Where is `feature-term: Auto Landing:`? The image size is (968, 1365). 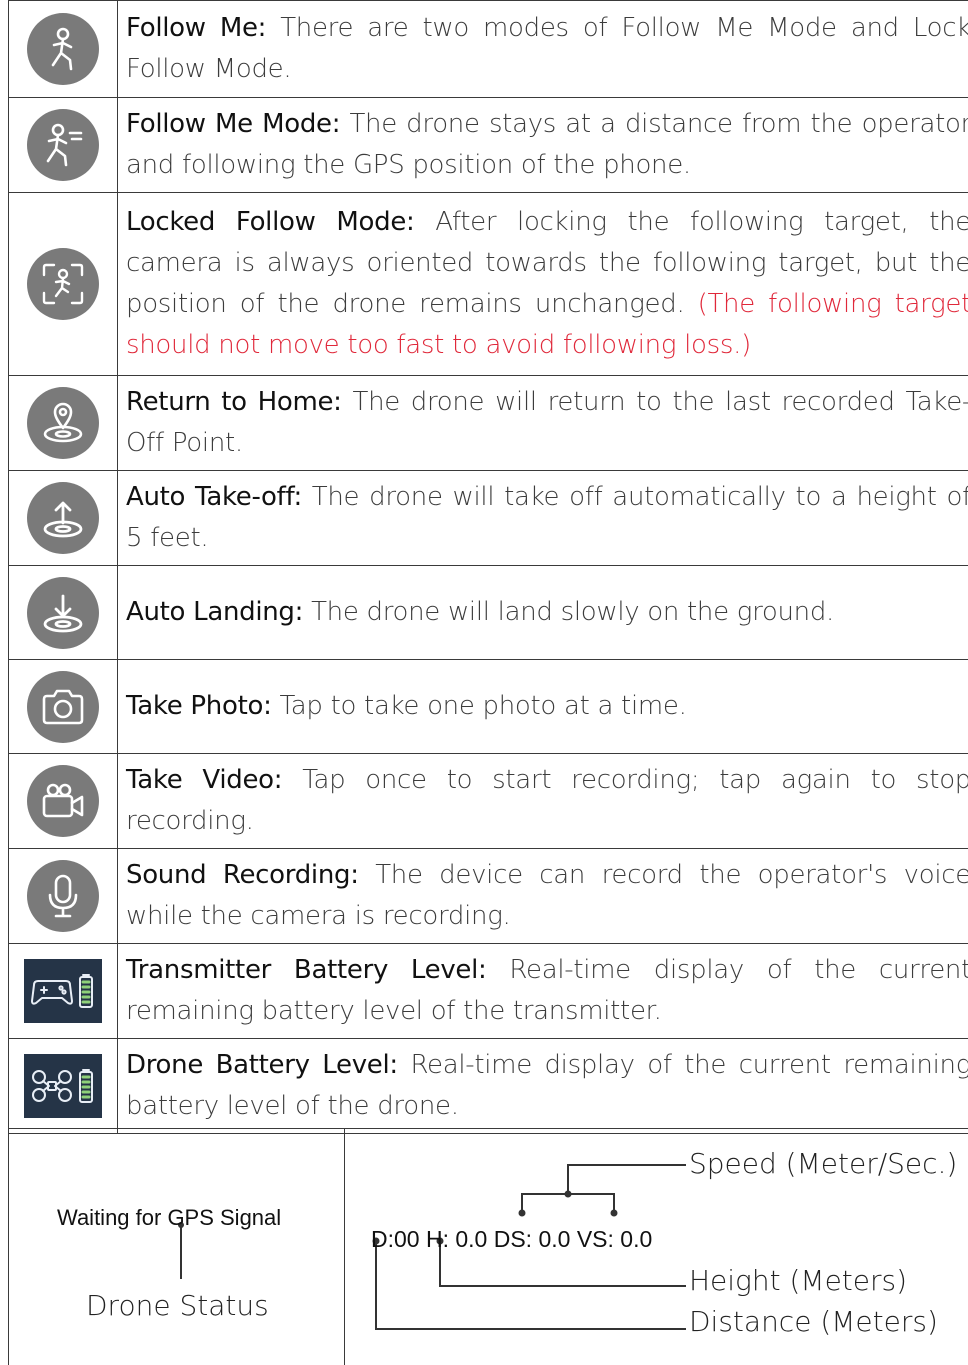
feature-term: Auto Landing: is located at coordinates (214, 612).